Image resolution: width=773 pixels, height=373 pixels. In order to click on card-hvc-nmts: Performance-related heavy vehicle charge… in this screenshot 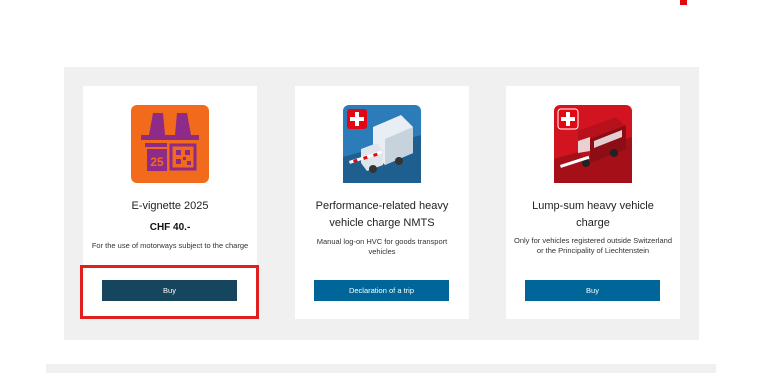, I will do `click(382, 202)`.